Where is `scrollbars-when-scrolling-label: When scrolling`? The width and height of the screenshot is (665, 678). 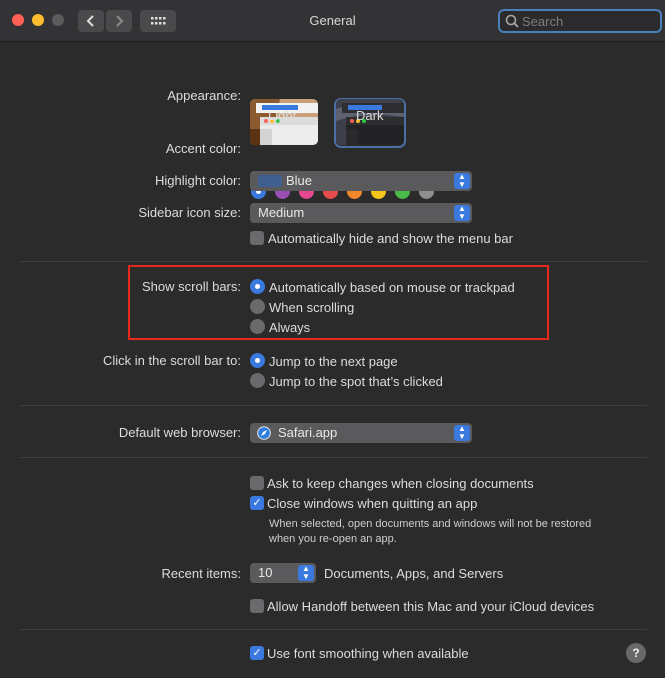
scrollbars-when-scrolling-label: When scrolling is located at coordinates (312, 307).